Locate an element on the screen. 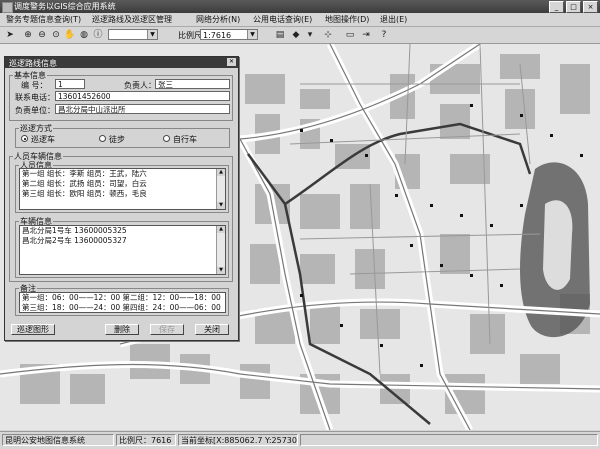 This screenshot has height=449, width=600. title-bar: 调度警务以GIS综合应用系统 _ □ × is located at coordinates (300, 6).